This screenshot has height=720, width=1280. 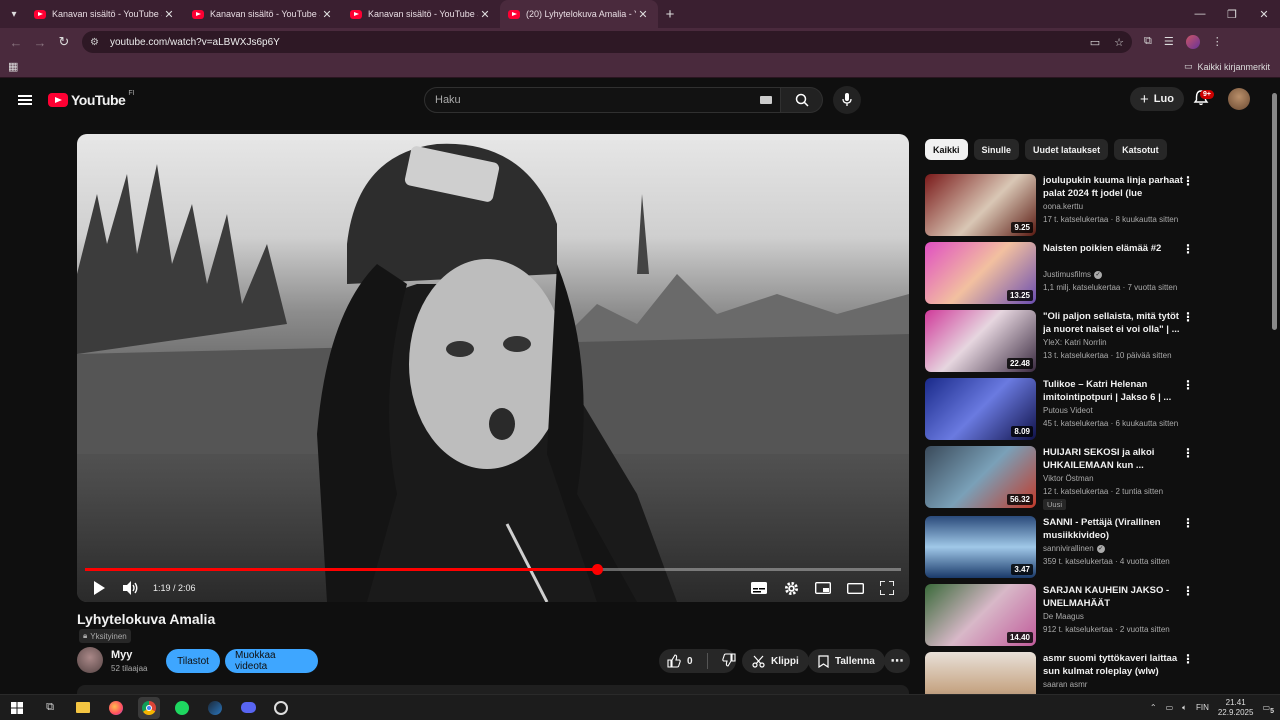 I want to click on create-button: + Luo, so click(x=1157, y=99).